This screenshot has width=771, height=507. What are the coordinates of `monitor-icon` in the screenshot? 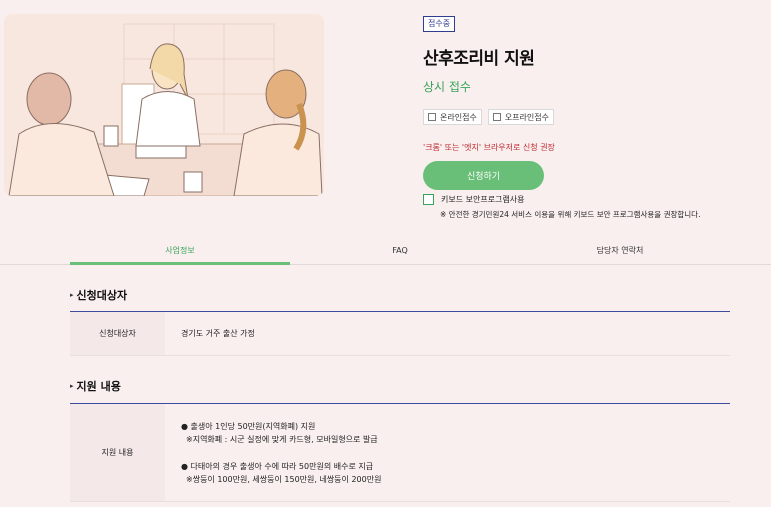 It's located at (432, 117).